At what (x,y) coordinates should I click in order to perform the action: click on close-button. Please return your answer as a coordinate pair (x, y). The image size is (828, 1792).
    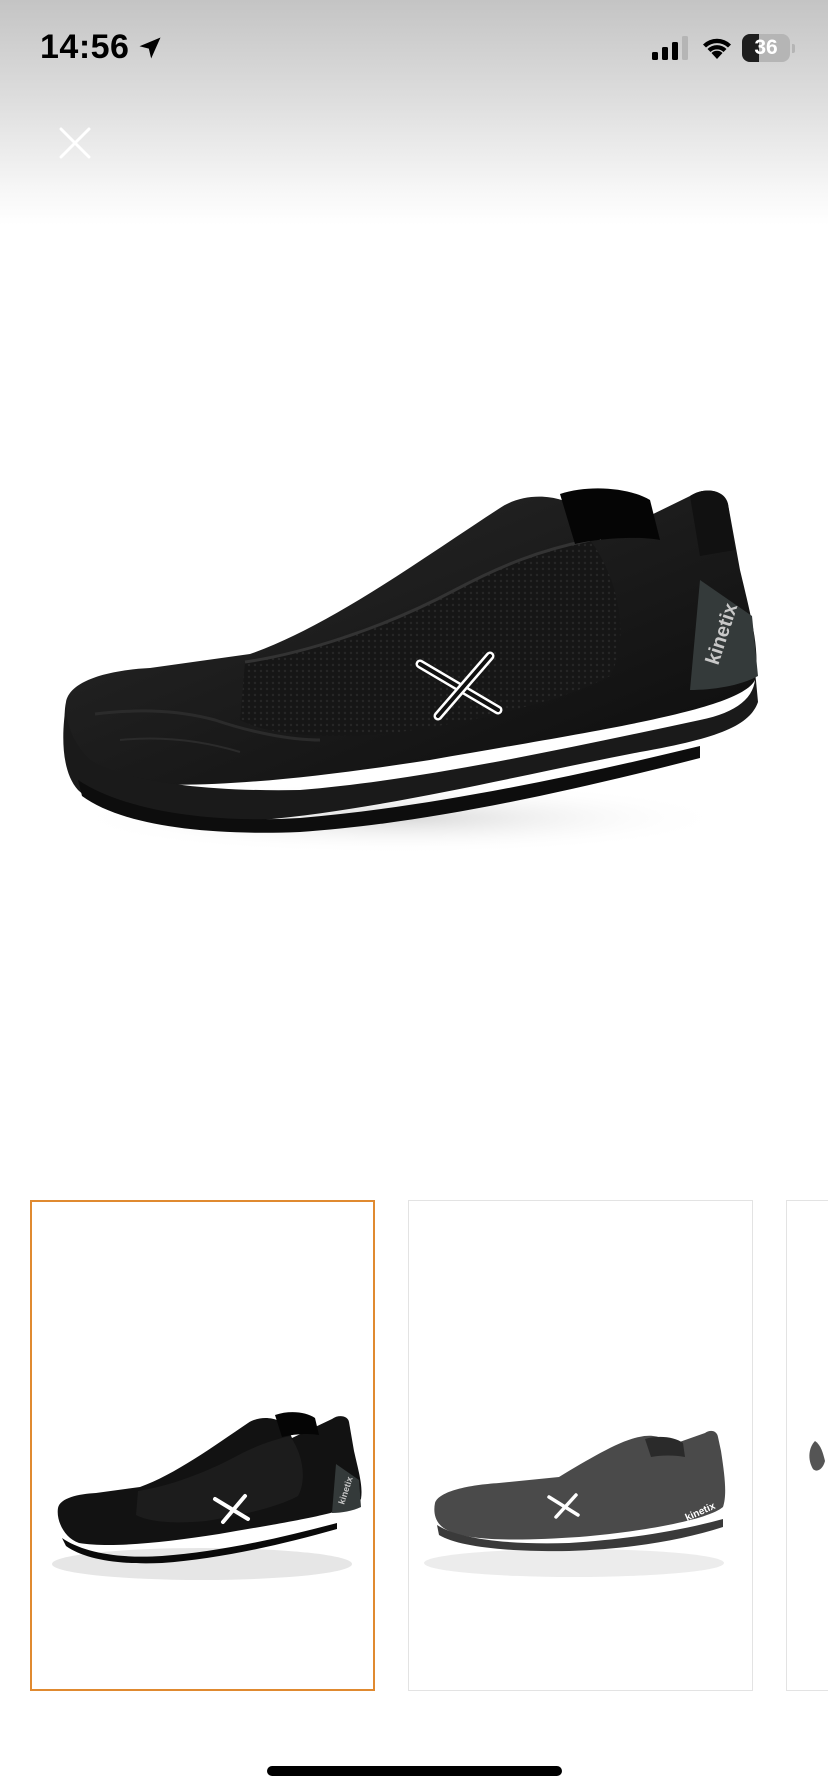
    Looking at the image, I should click on (75, 143).